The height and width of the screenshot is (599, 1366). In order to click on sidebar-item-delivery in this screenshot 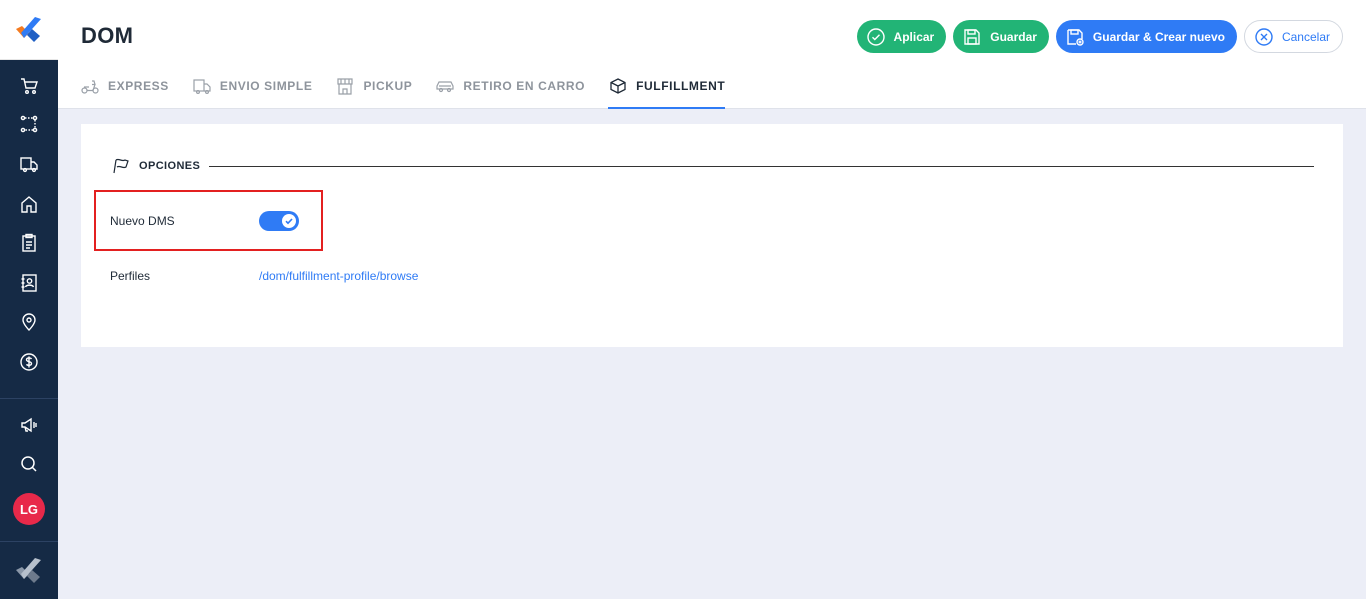, I will do `click(29, 164)`.